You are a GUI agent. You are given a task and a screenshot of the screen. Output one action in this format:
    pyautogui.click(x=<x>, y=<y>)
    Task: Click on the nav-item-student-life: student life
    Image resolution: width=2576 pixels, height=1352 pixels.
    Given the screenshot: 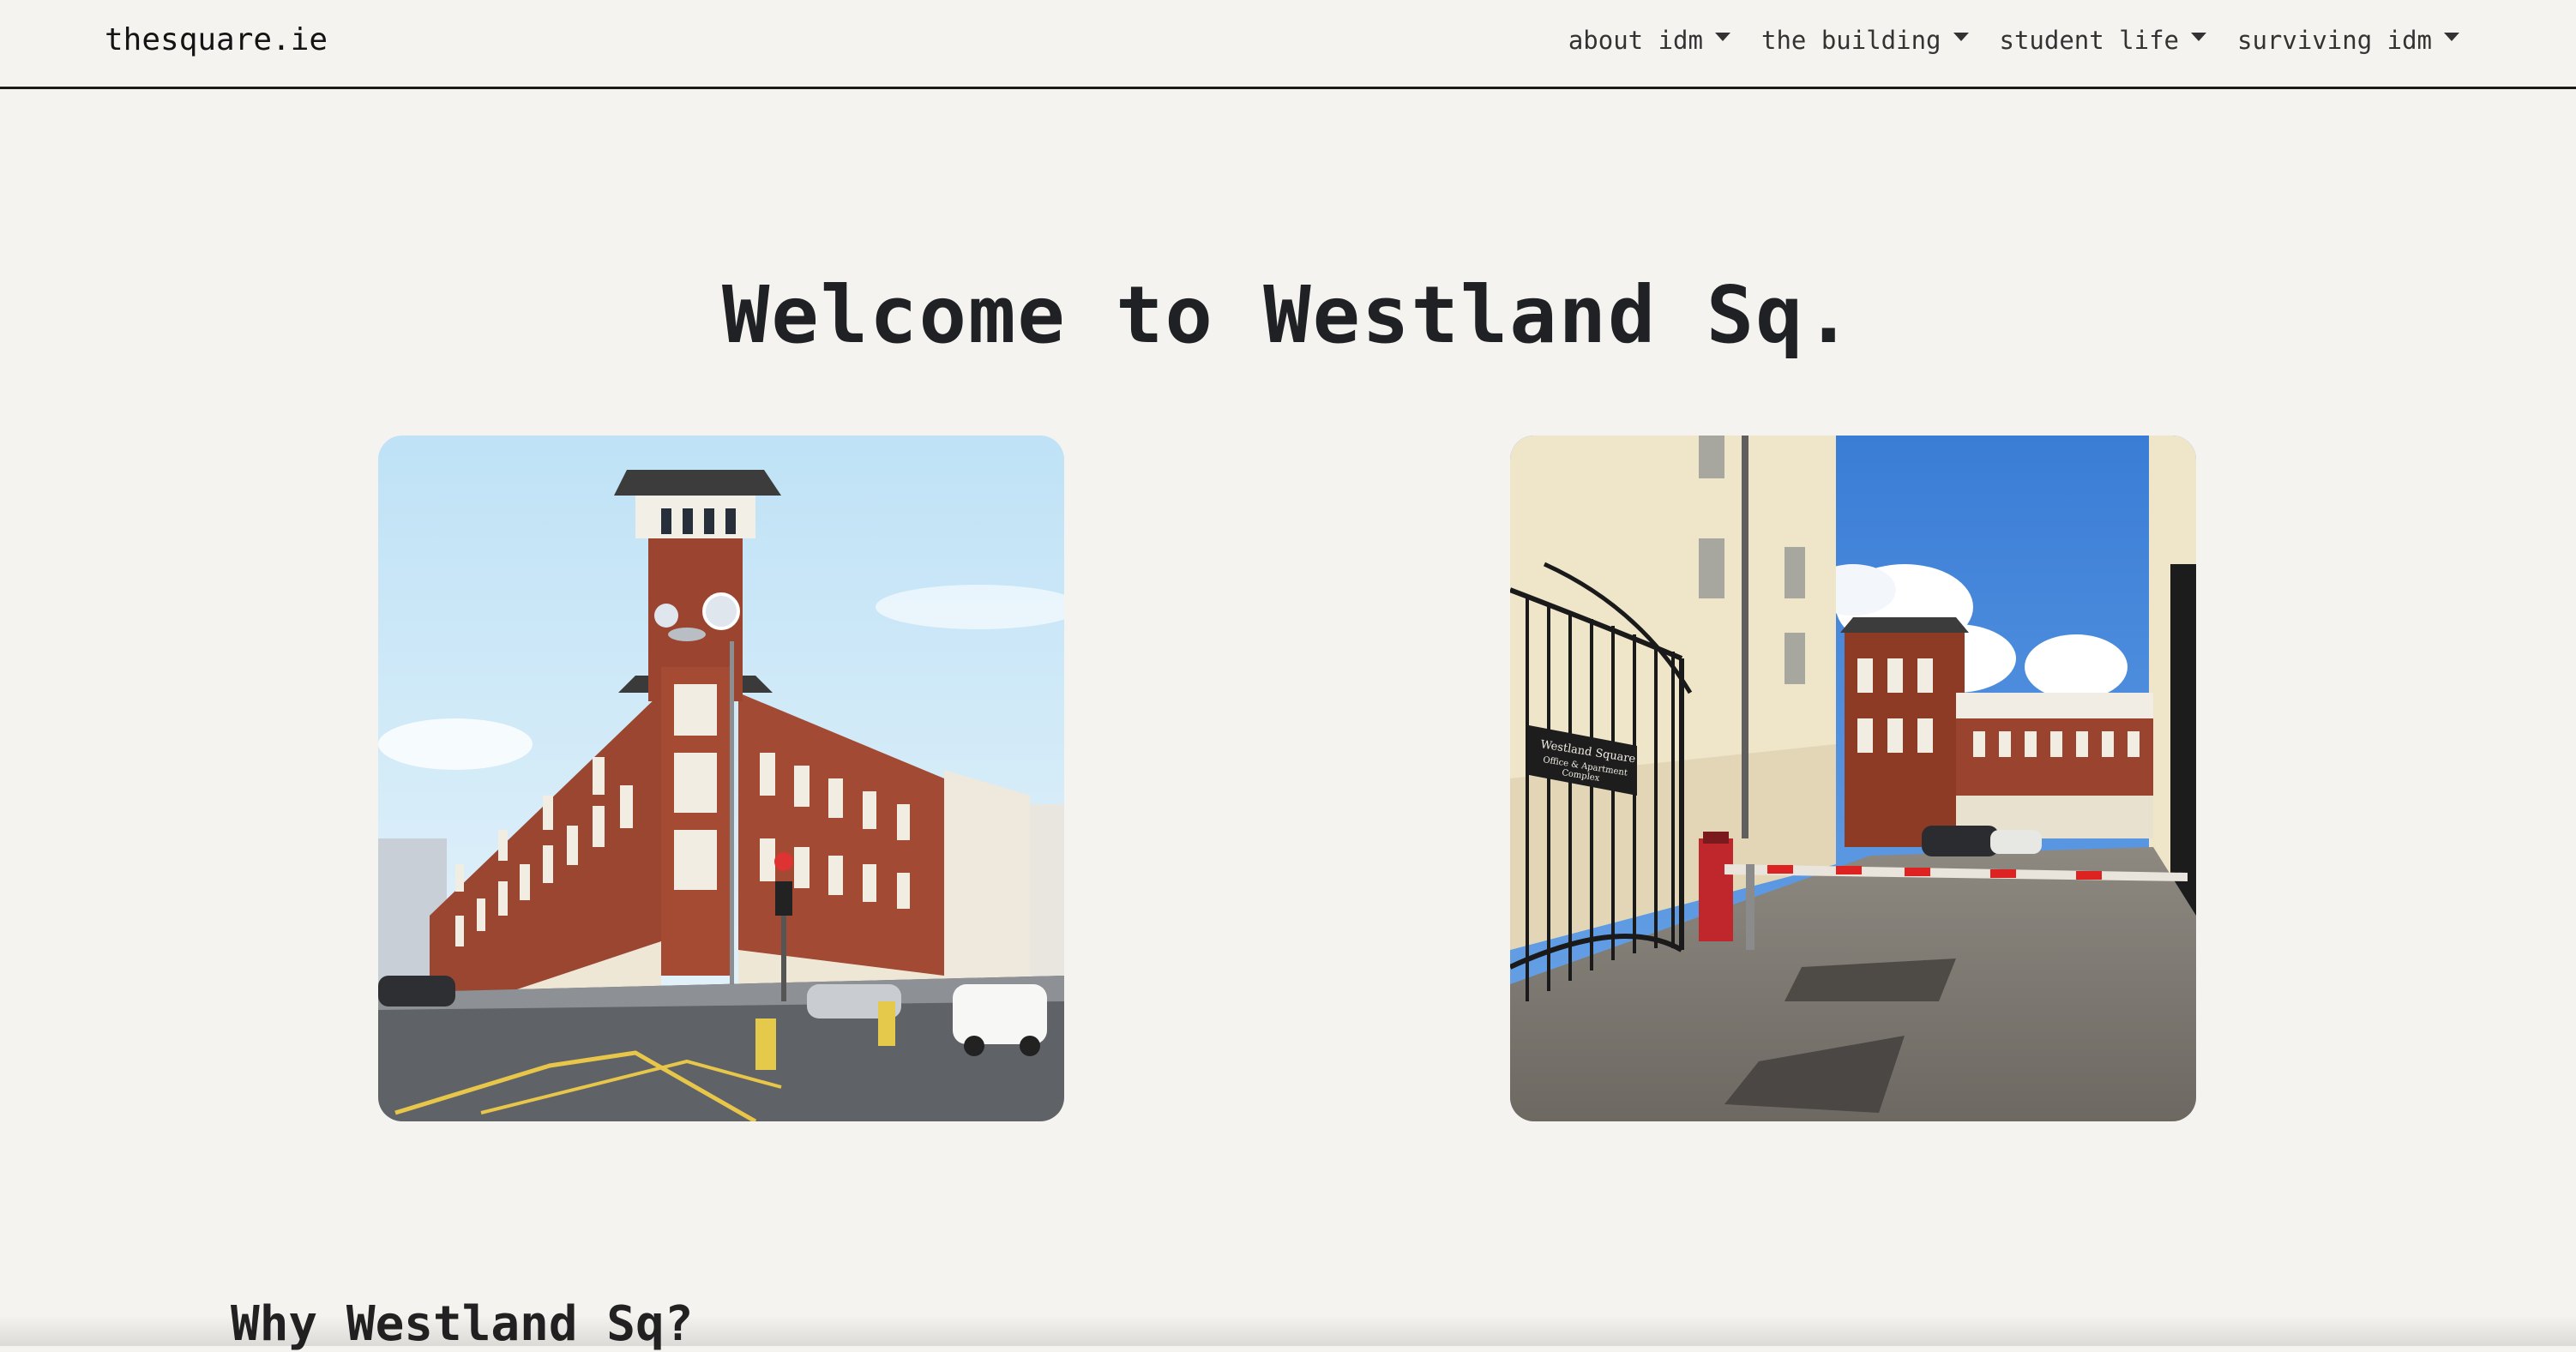 What is the action you would take?
    pyautogui.click(x=2103, y=40)
    